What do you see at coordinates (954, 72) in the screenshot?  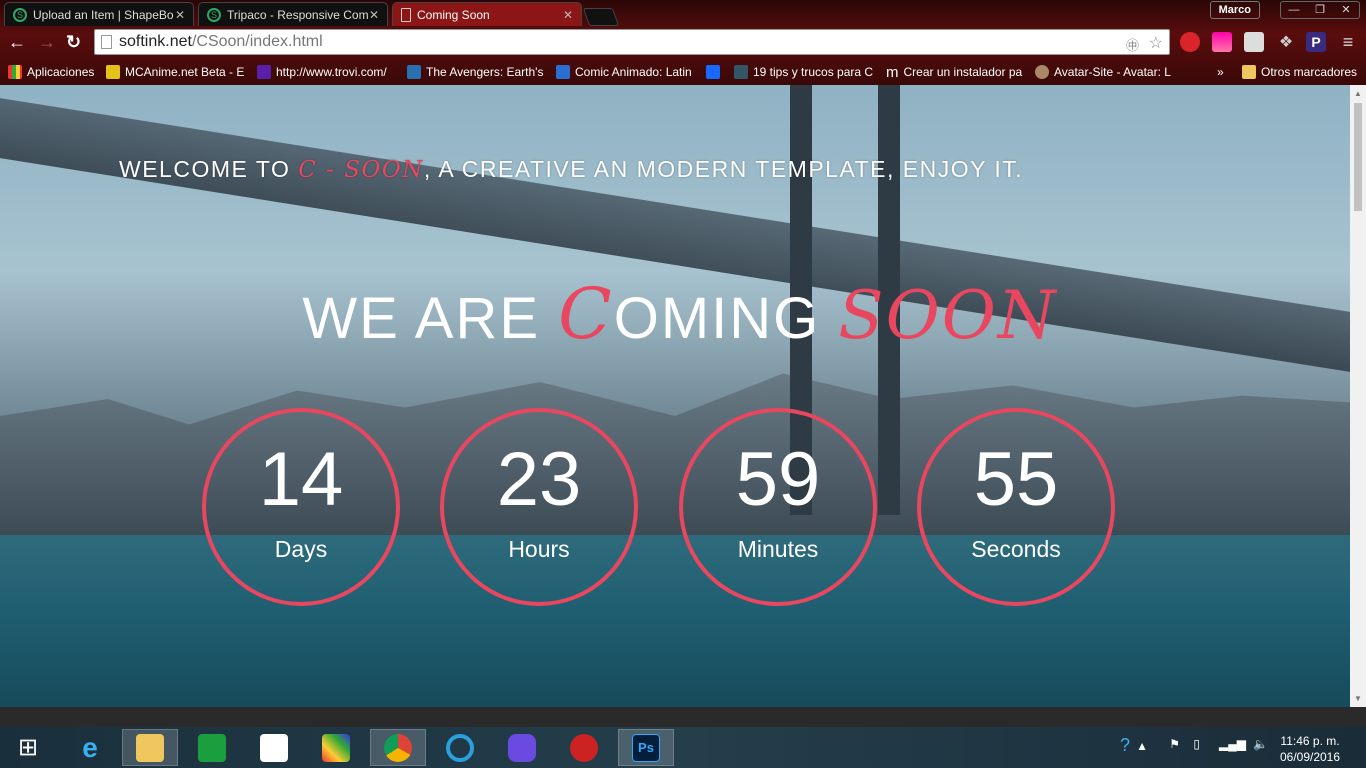 I see `bookmark-instalador: m Crear un instalador pa` at bounding box center [954, 72].